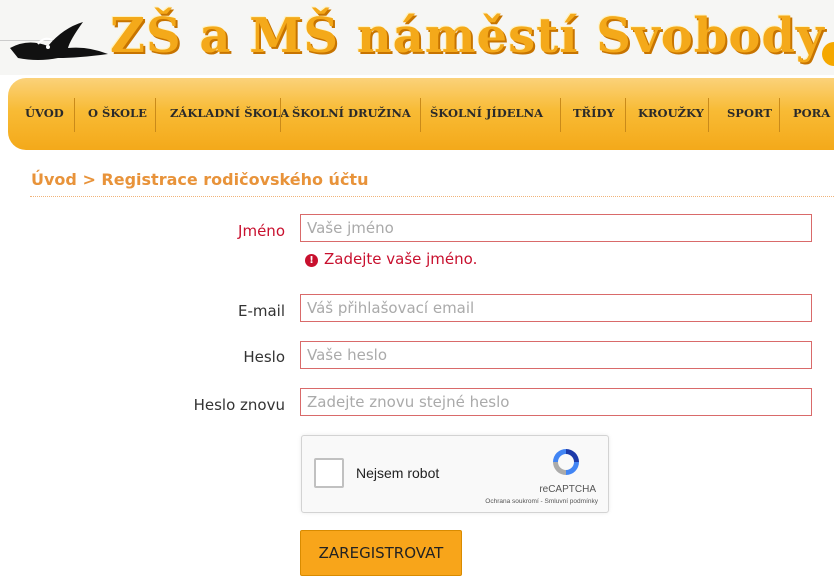 This screenshot has width=834, height=576. I want to click on name-error: ! Zadejte vaše jméno., so click(391, 259).